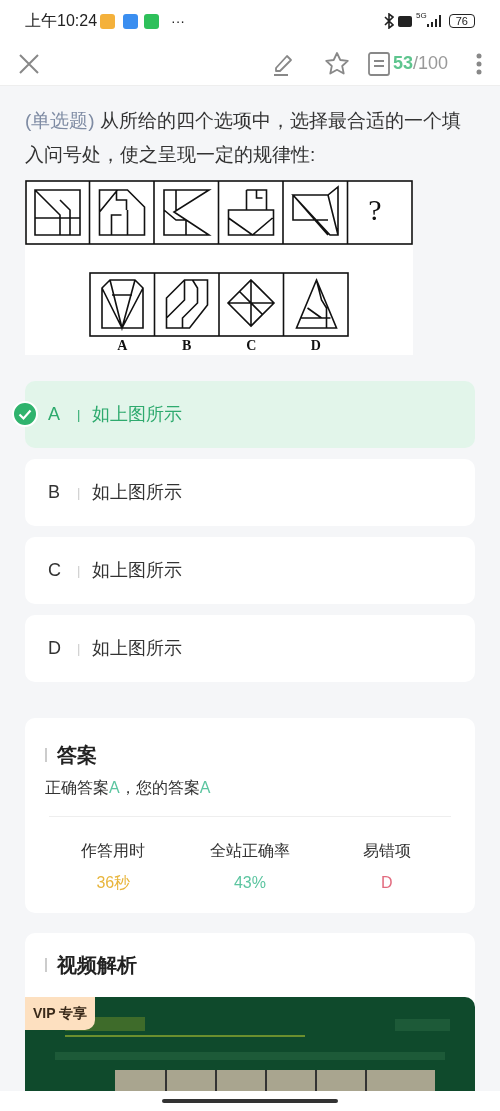  Describe the element at coordinates (77, 755) in the screenshot. I see `section-title: 答案` at that location.